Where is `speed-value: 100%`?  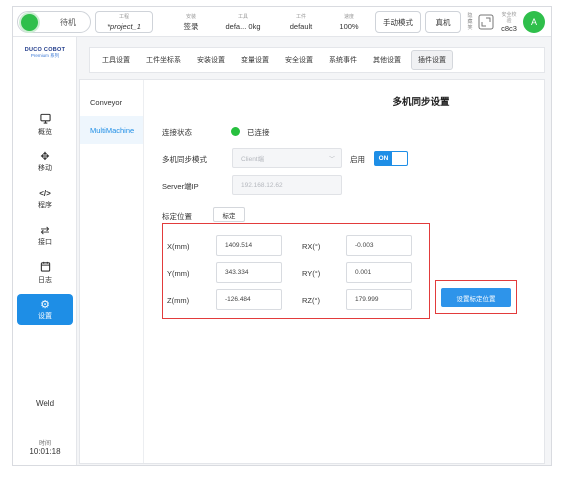
speed-value: 100% is located at coordinates (349, 26).